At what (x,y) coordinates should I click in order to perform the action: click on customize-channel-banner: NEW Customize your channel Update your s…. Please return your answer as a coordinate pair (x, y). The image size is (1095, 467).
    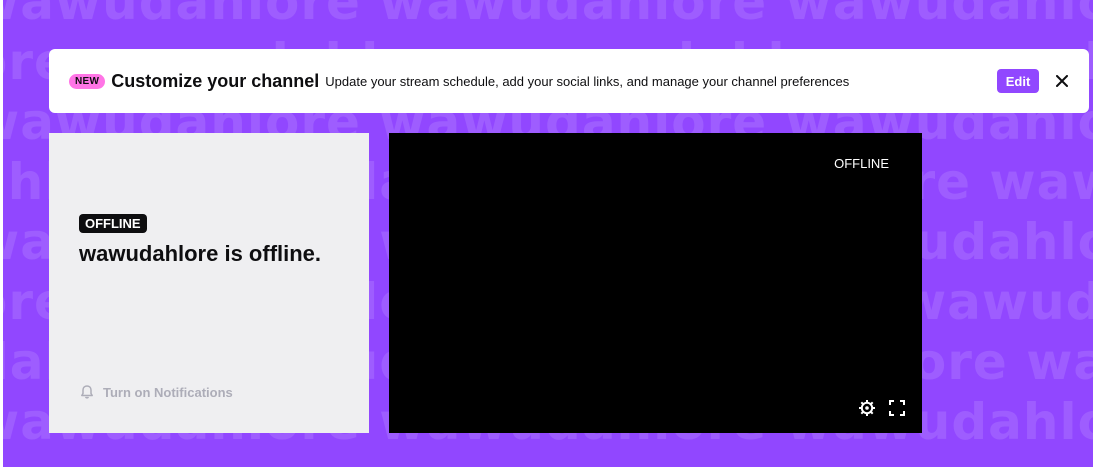
    Looking at the image, I should click on (569, 81).